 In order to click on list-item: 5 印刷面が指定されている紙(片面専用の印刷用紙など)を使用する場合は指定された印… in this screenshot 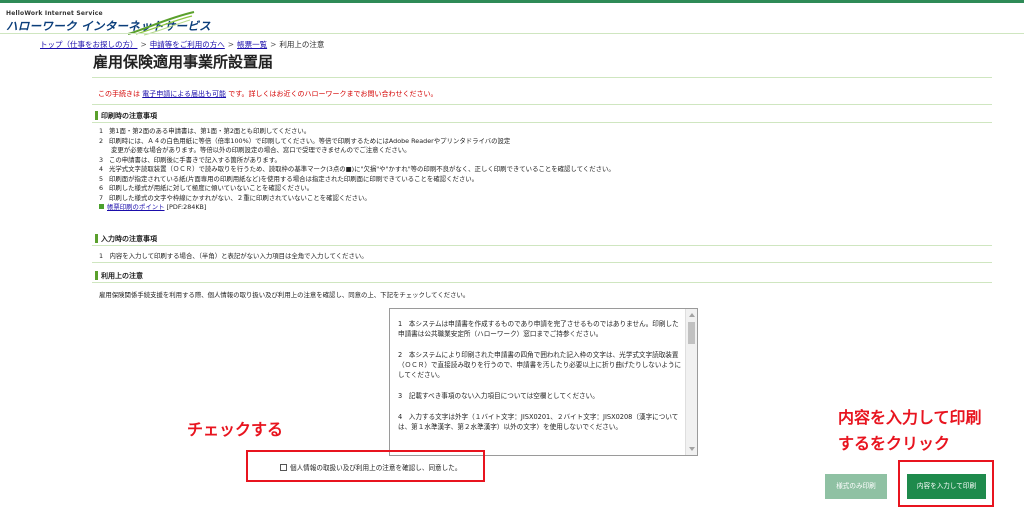, I will do `click(289, 178)`.